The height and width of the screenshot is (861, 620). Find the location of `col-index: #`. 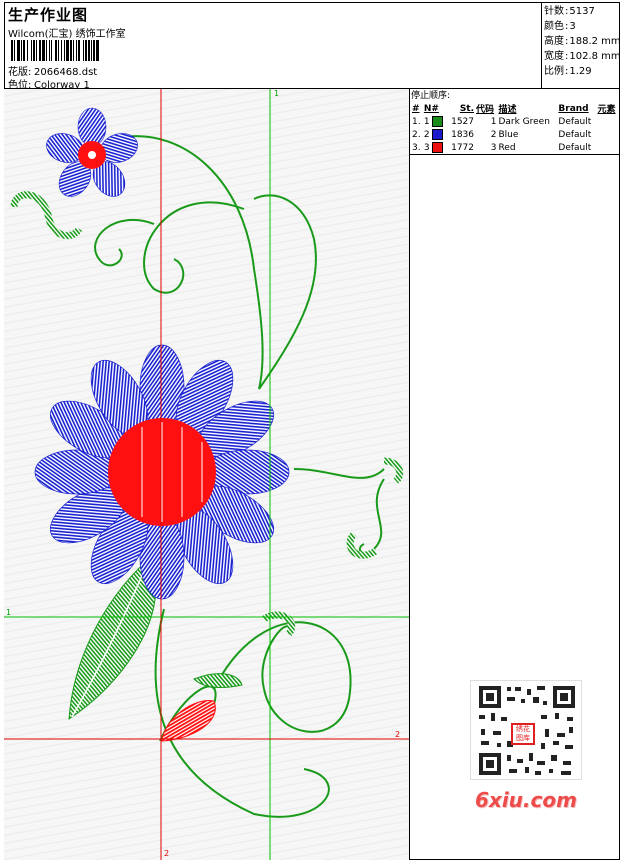

col-index: # is located at coordinates (416, 108).